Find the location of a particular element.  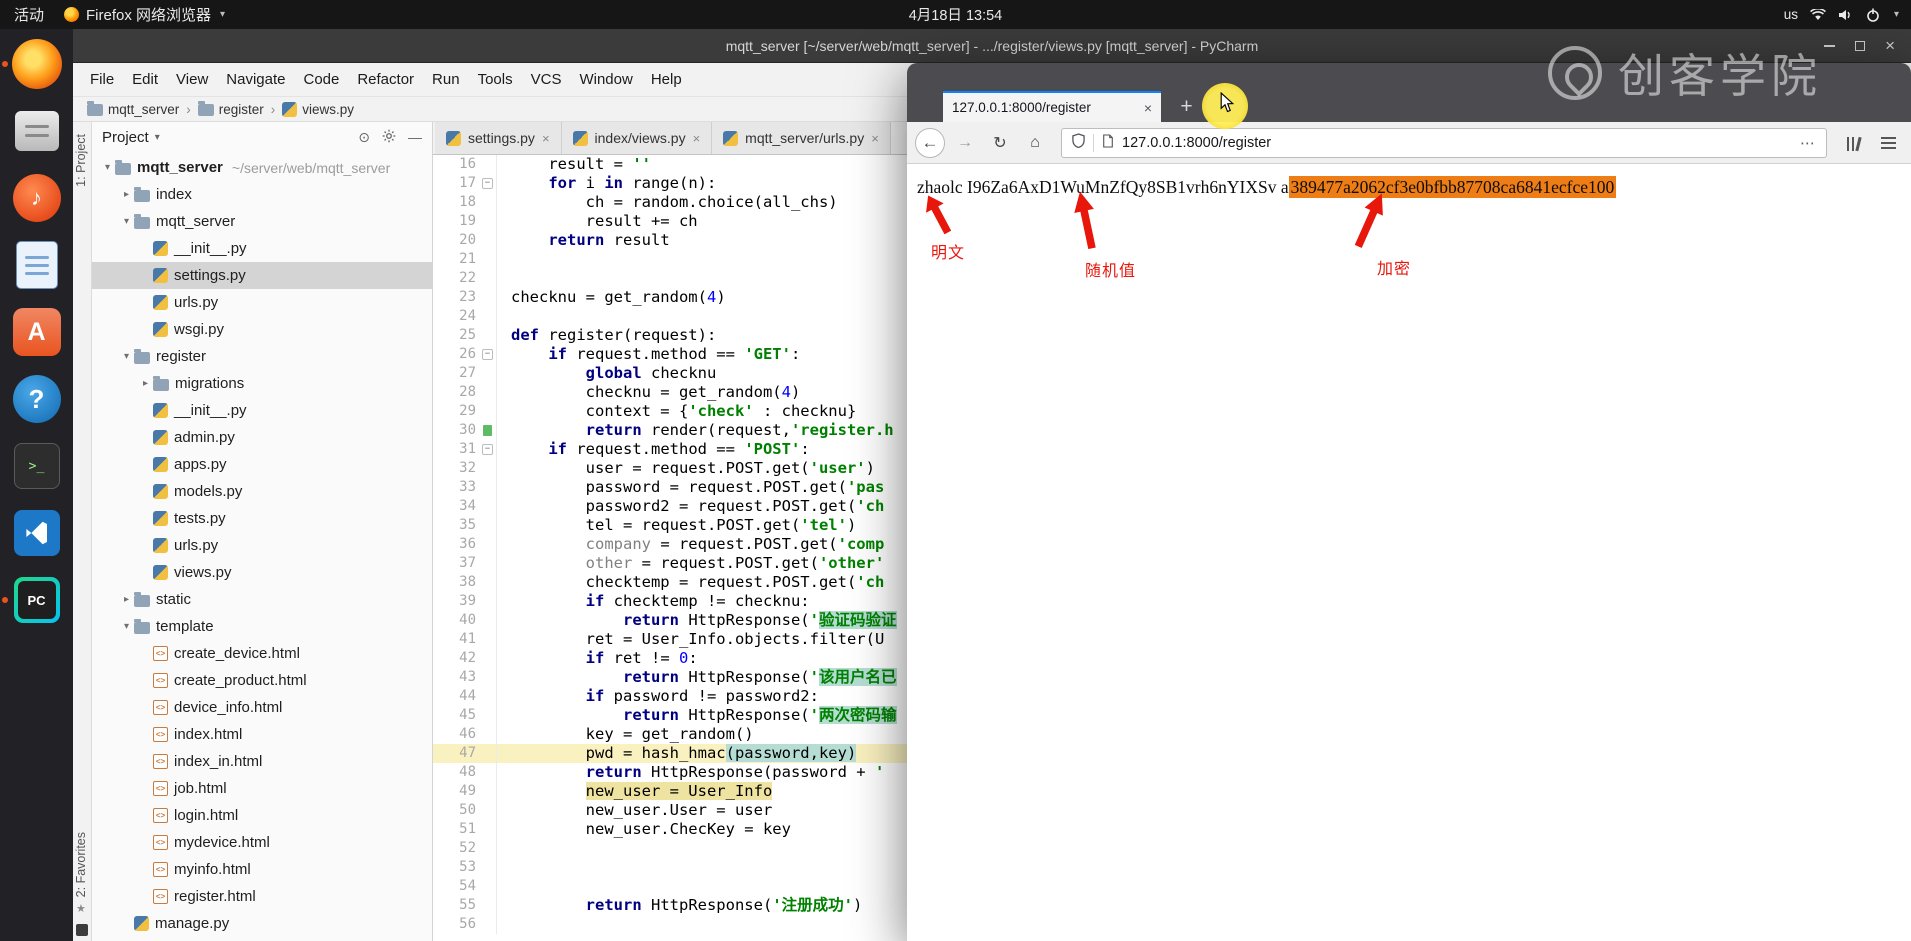

close-button: × is located at coordinates (1890, 45).